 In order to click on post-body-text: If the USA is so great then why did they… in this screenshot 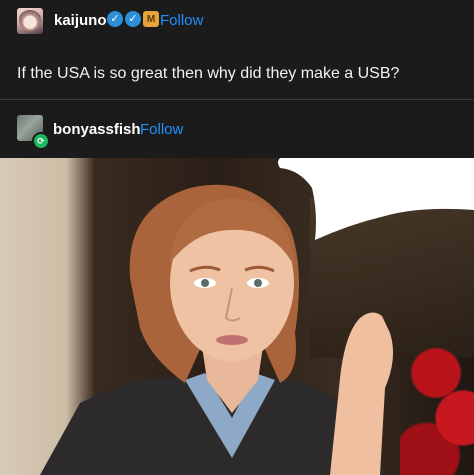, I will do `click(208, 73)`.